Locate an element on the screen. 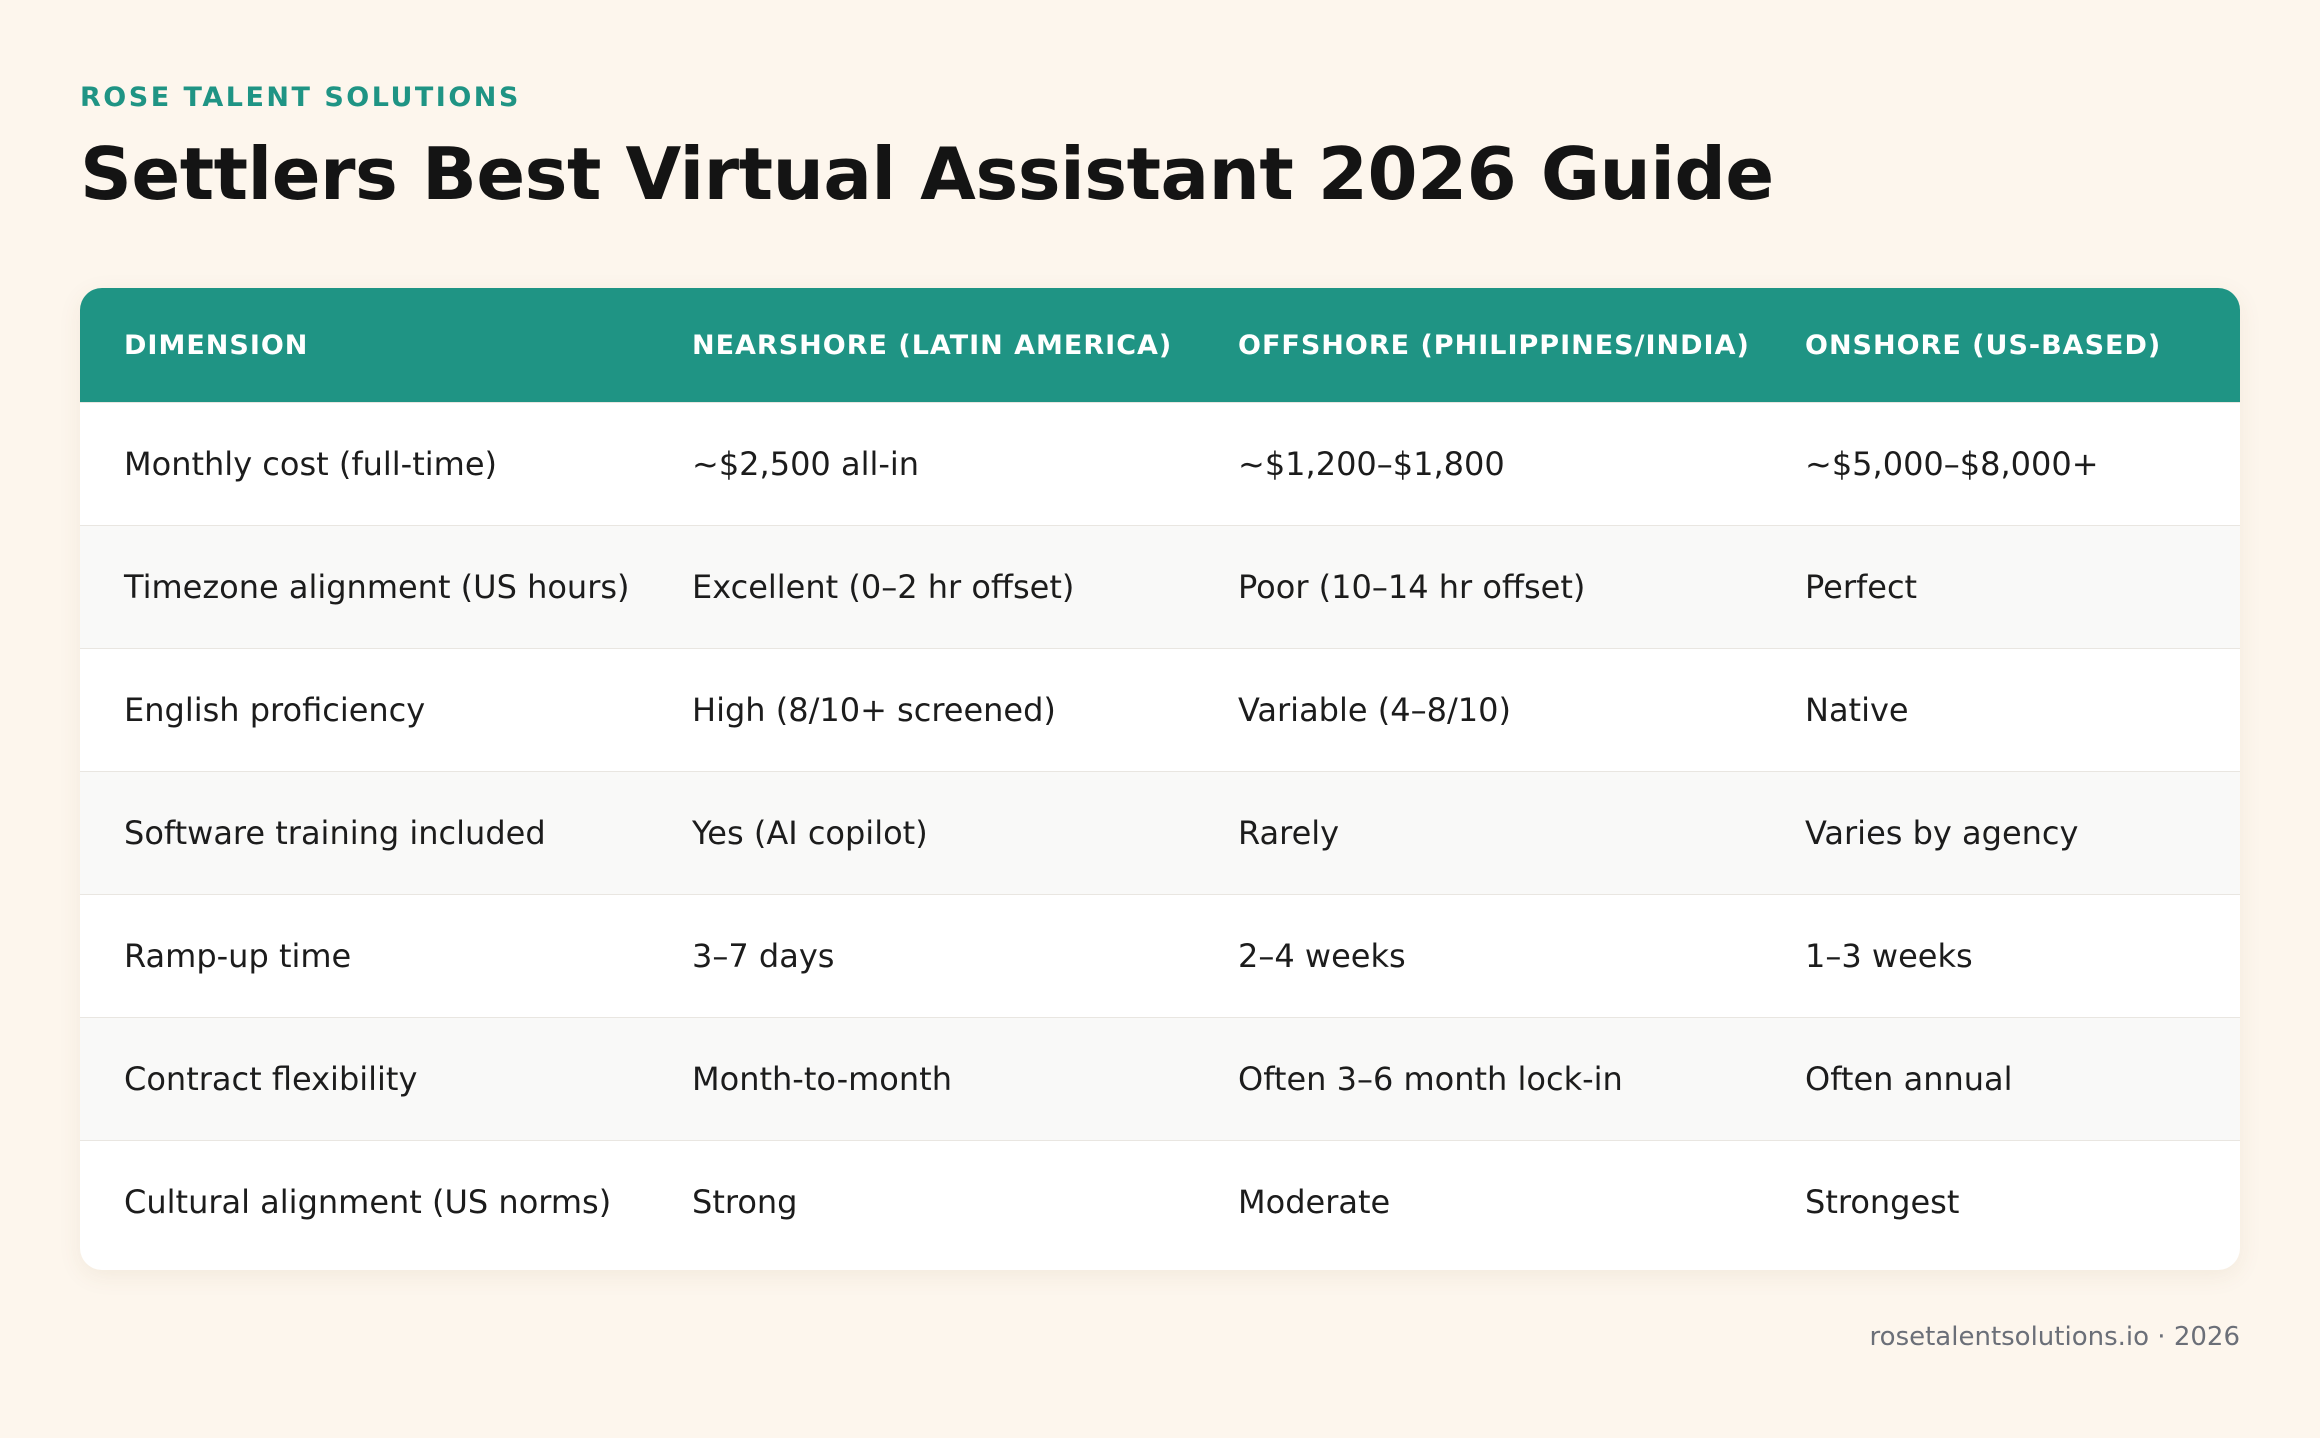 The image size is (2320, 1438). cell-onshore: 1–3 weeks is located at coordinates (1889, 956).